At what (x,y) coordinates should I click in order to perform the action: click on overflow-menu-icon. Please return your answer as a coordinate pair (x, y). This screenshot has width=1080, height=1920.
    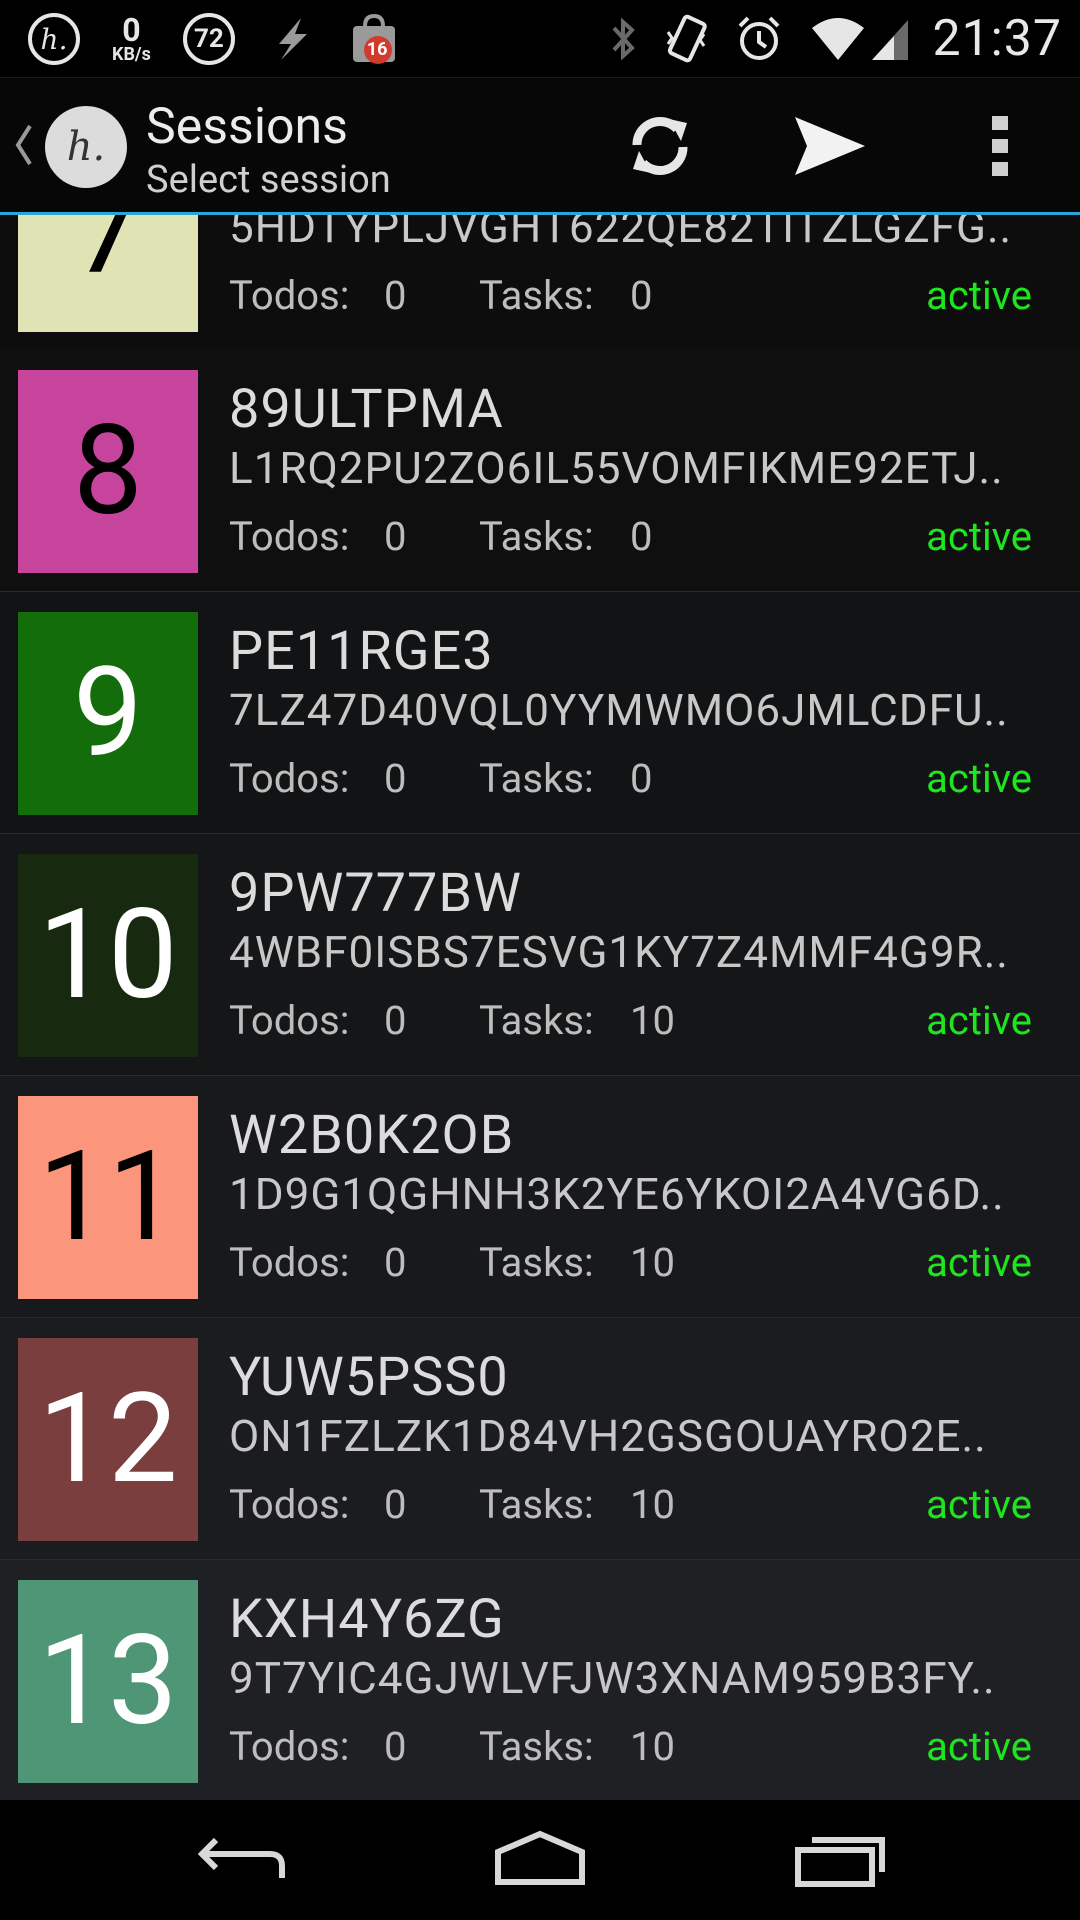
    Looking at the image, I should click on (1000, 148).